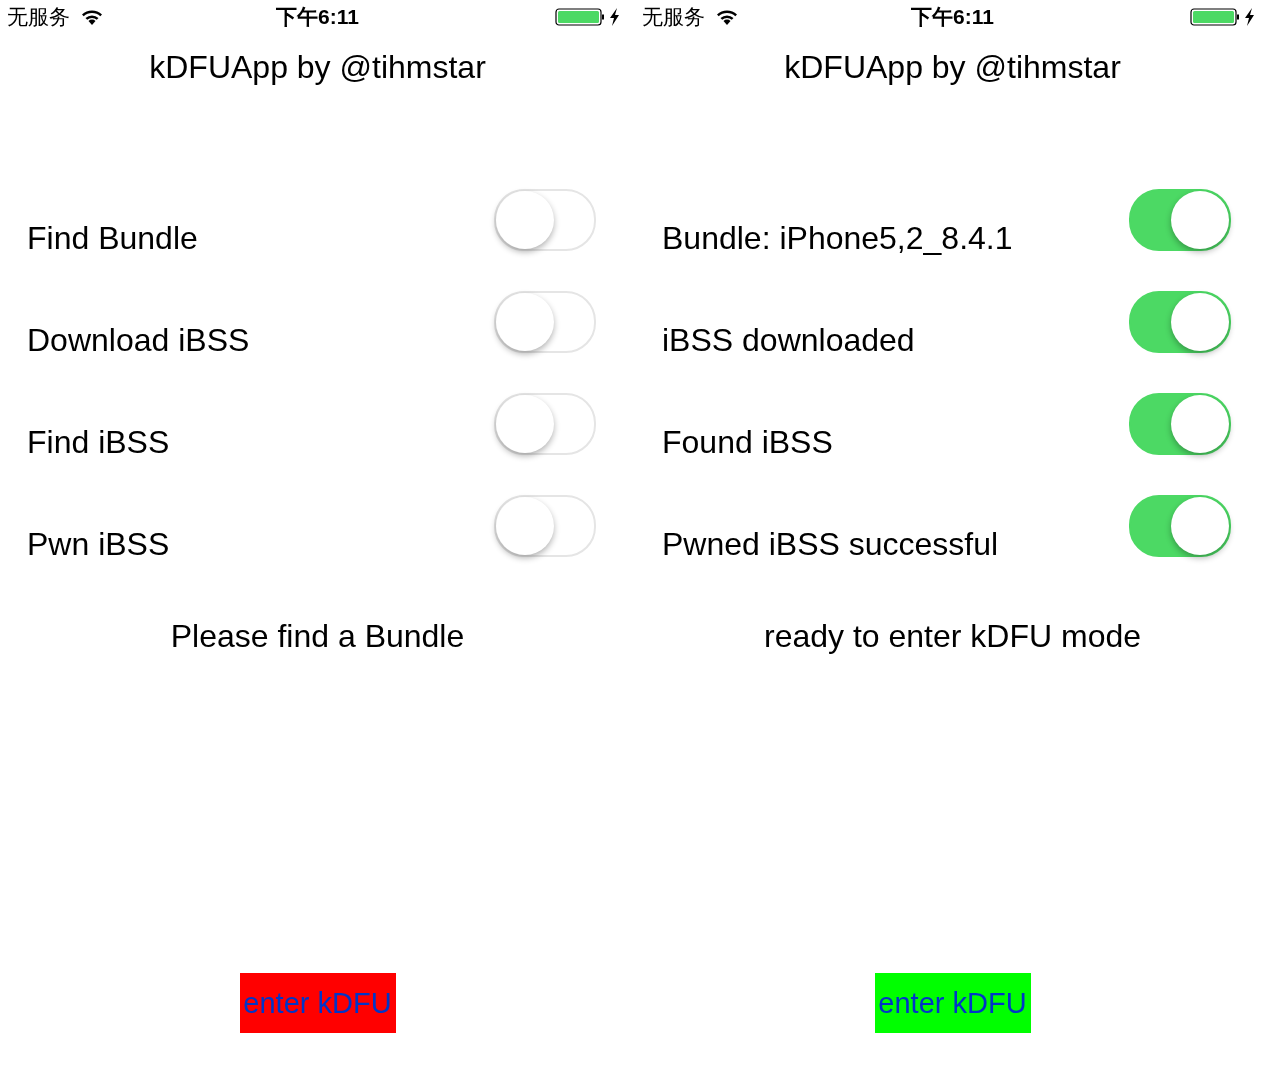  What do you see at coordinates (317, 636) in the screenshot?
I see `status-message: Please find a Bundle` at bounding box center [317, 636].